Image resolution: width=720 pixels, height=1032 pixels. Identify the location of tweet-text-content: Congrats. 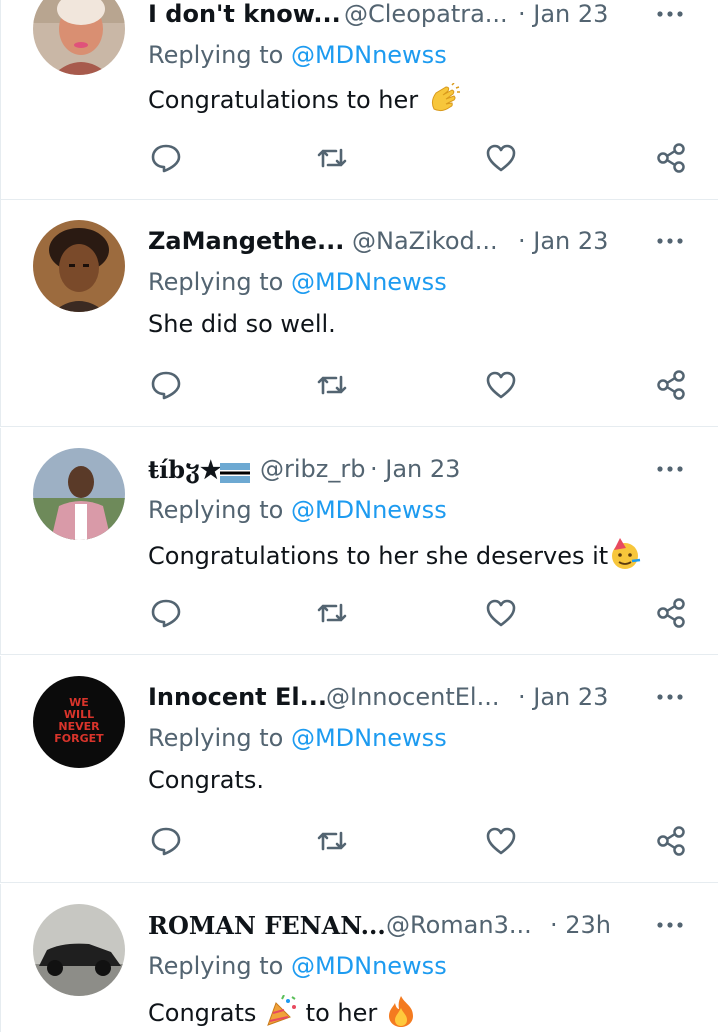
(202, 1013).